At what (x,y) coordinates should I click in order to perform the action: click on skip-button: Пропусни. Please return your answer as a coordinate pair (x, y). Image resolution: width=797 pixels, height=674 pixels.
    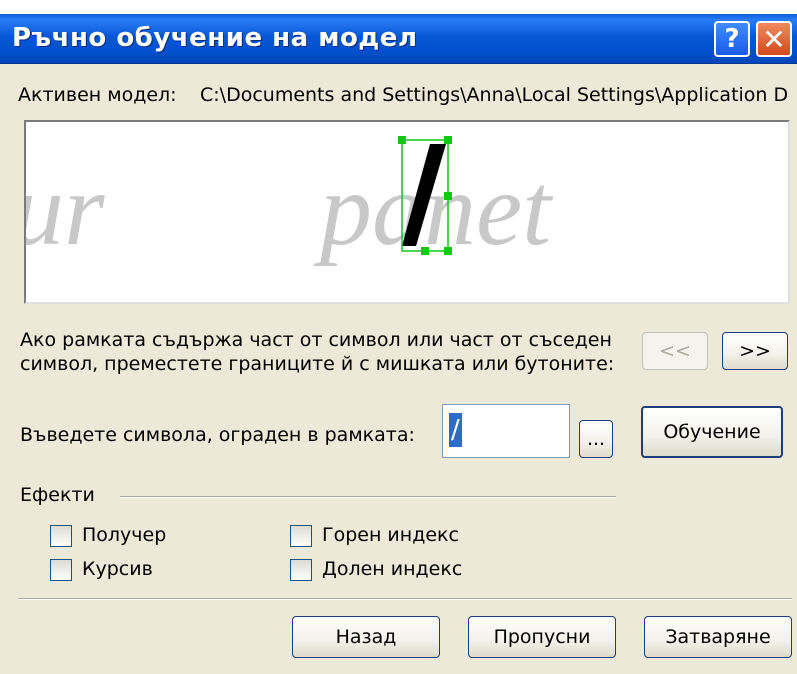
    Looking at the image, I should click on (542, 637).